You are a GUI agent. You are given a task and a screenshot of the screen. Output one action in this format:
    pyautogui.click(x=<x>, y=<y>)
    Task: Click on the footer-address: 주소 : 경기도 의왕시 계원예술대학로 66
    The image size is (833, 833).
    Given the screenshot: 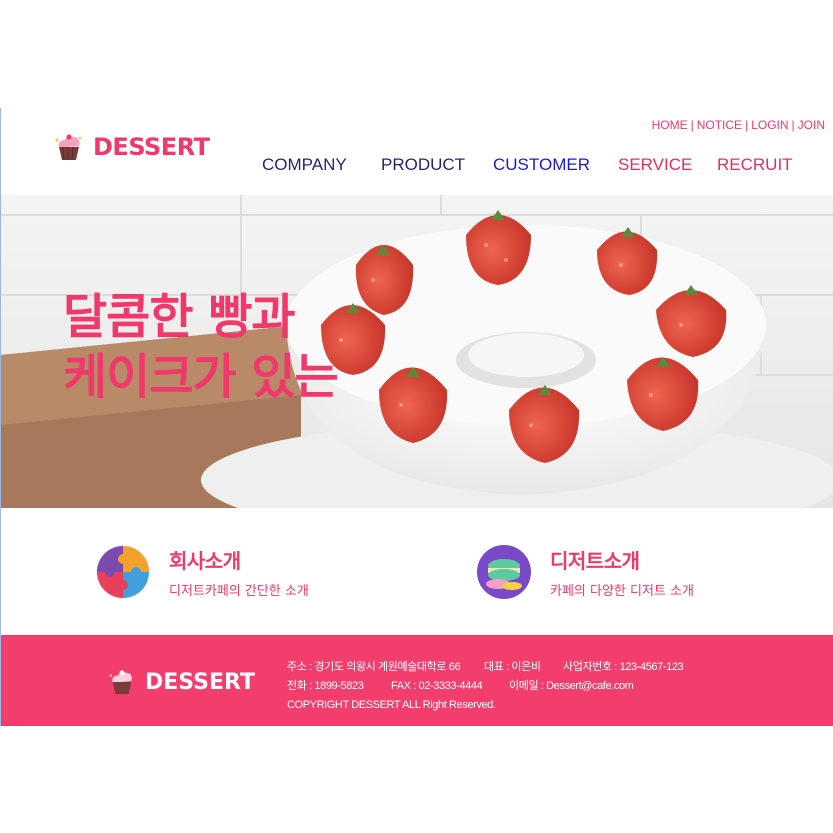 What is the action you would take?
    pyautogui.click(x=374, y=667)
    